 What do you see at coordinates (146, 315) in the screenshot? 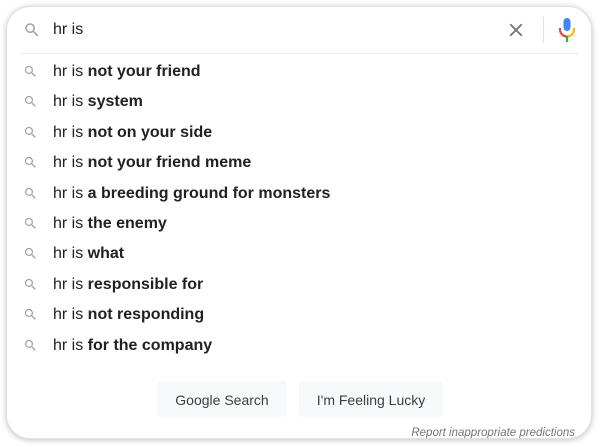
I see `suggestion-completion: not responding` at bounding box center [146, 315].